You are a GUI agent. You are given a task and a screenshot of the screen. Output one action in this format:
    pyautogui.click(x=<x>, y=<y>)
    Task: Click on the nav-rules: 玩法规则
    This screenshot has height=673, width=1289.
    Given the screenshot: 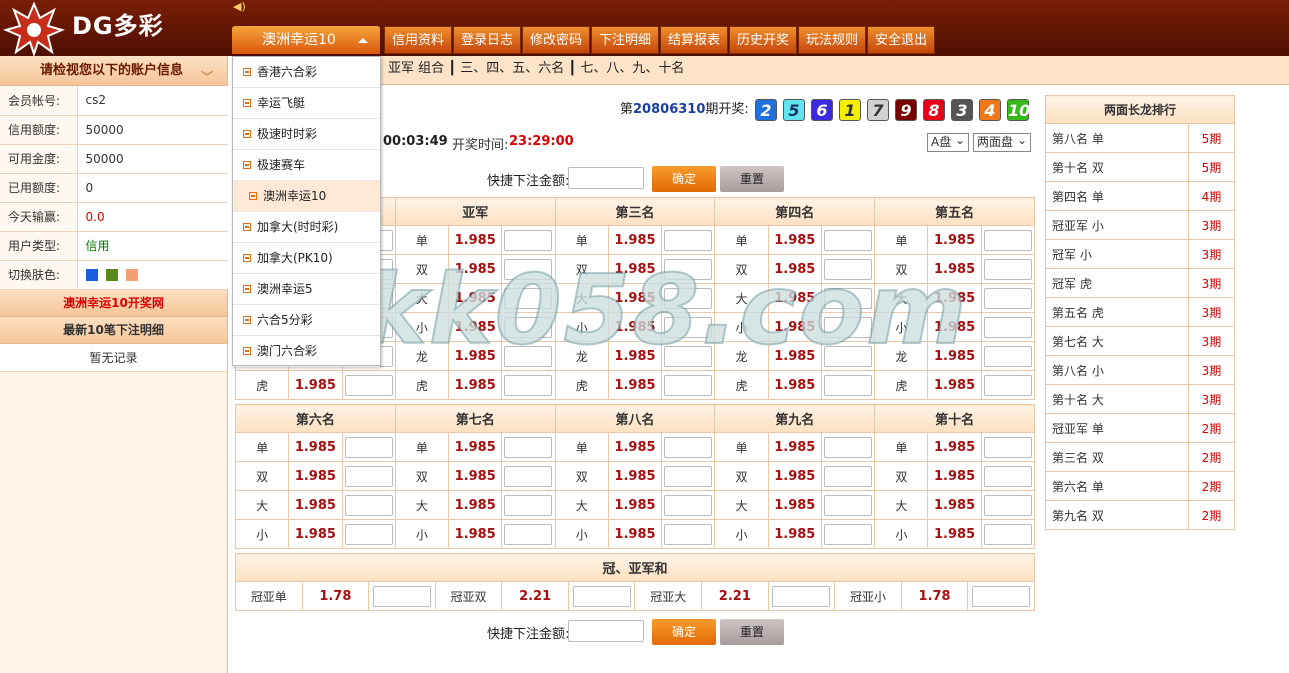 What is the action you would take?
    pyautogui.click(x=832, y=40)
    